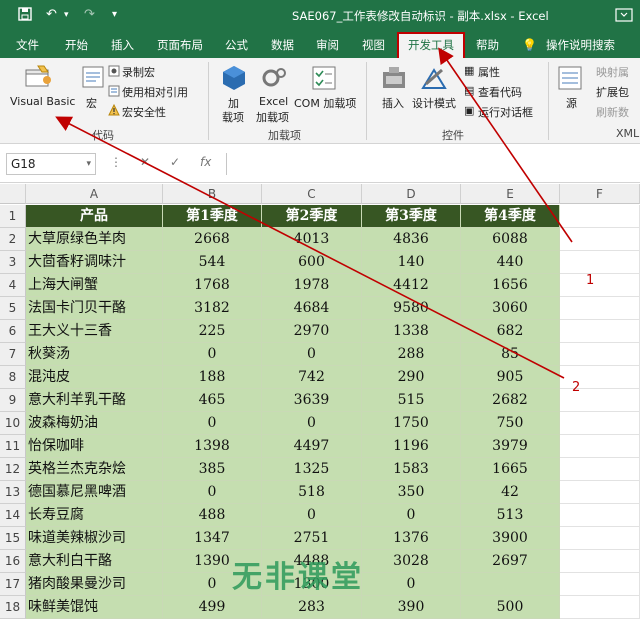  I want to click on quarter-value-cell: 1665, so click(510, 469).